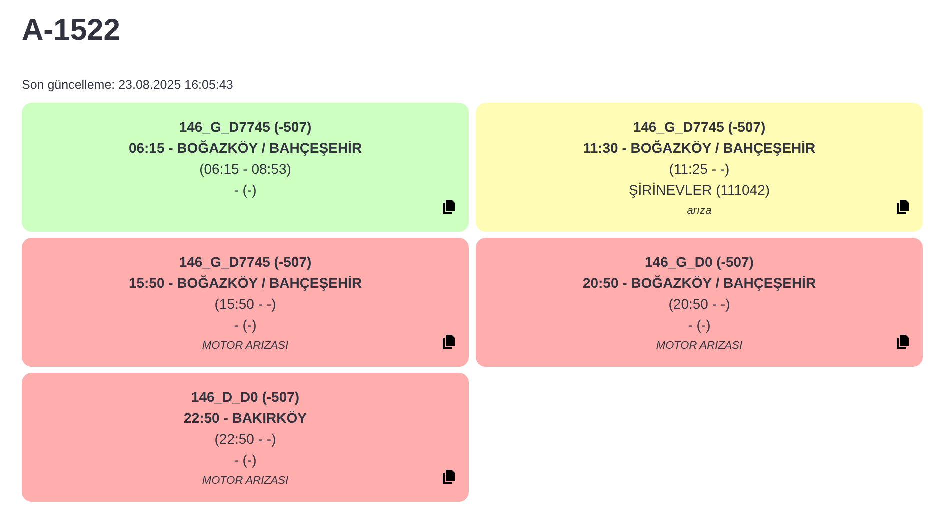 The image size is (933, 529). Describe the element at coordinates (699, 211) in the screenshot. I see `fault-note: arıza` at that location.